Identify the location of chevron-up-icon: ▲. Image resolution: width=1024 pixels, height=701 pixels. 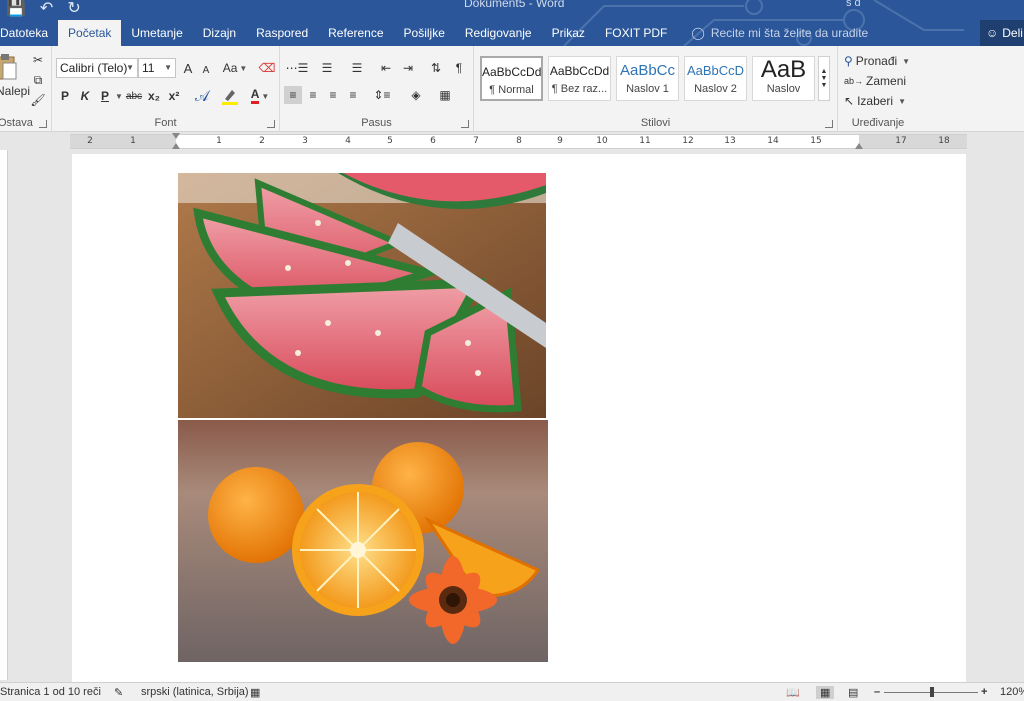
(824, 71).